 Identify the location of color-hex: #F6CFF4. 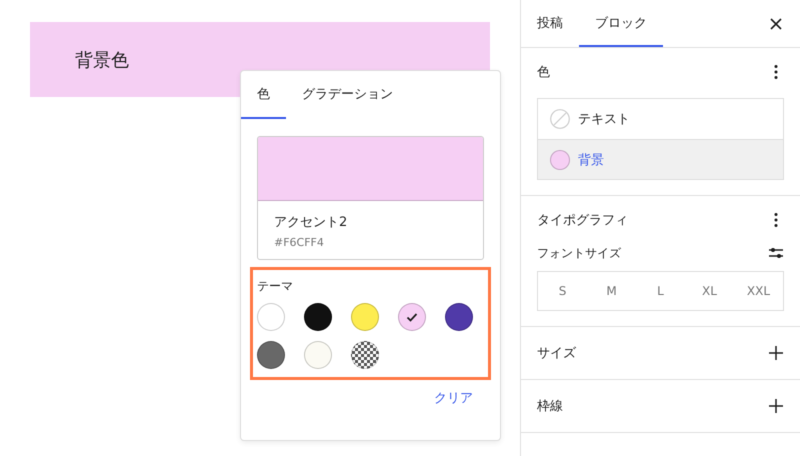
(299, 242).